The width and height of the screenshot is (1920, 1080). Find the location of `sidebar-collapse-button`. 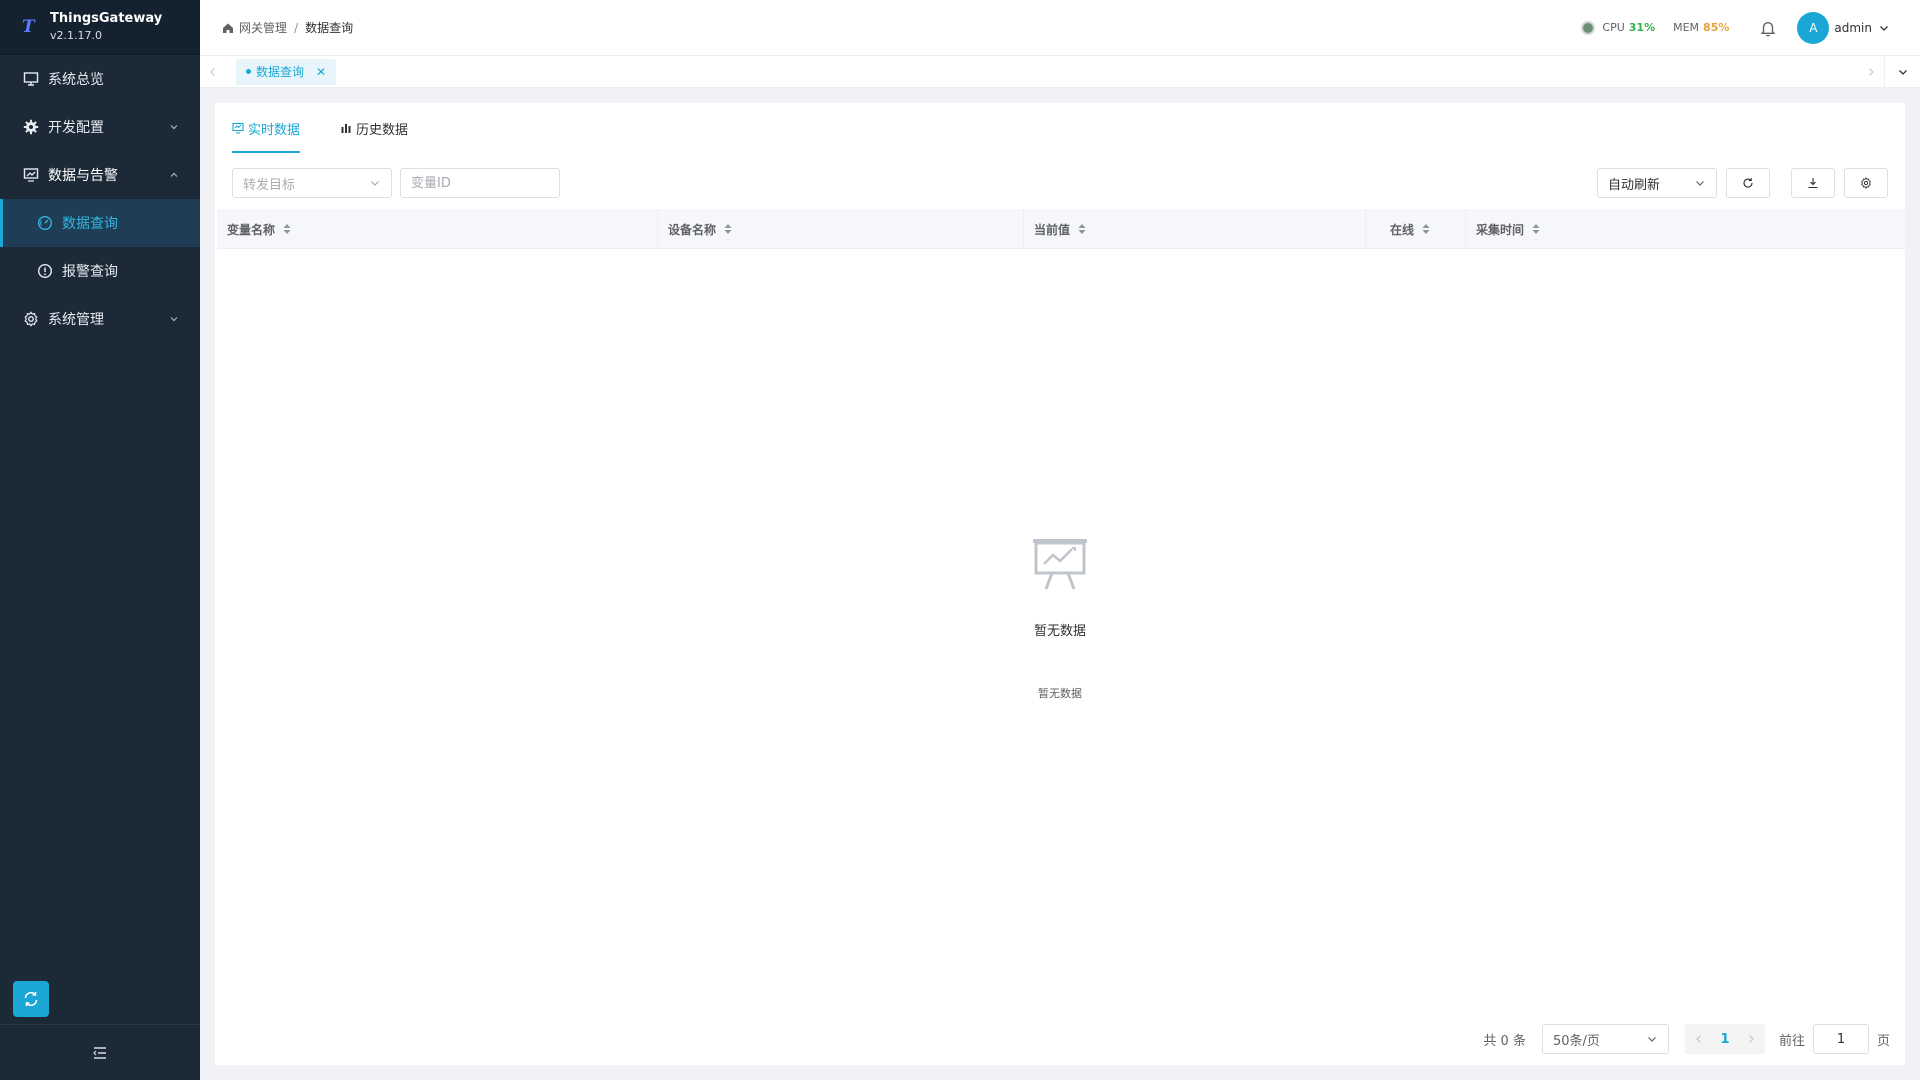

sidebar-collapse-button is located at coordinates (100, 1052).